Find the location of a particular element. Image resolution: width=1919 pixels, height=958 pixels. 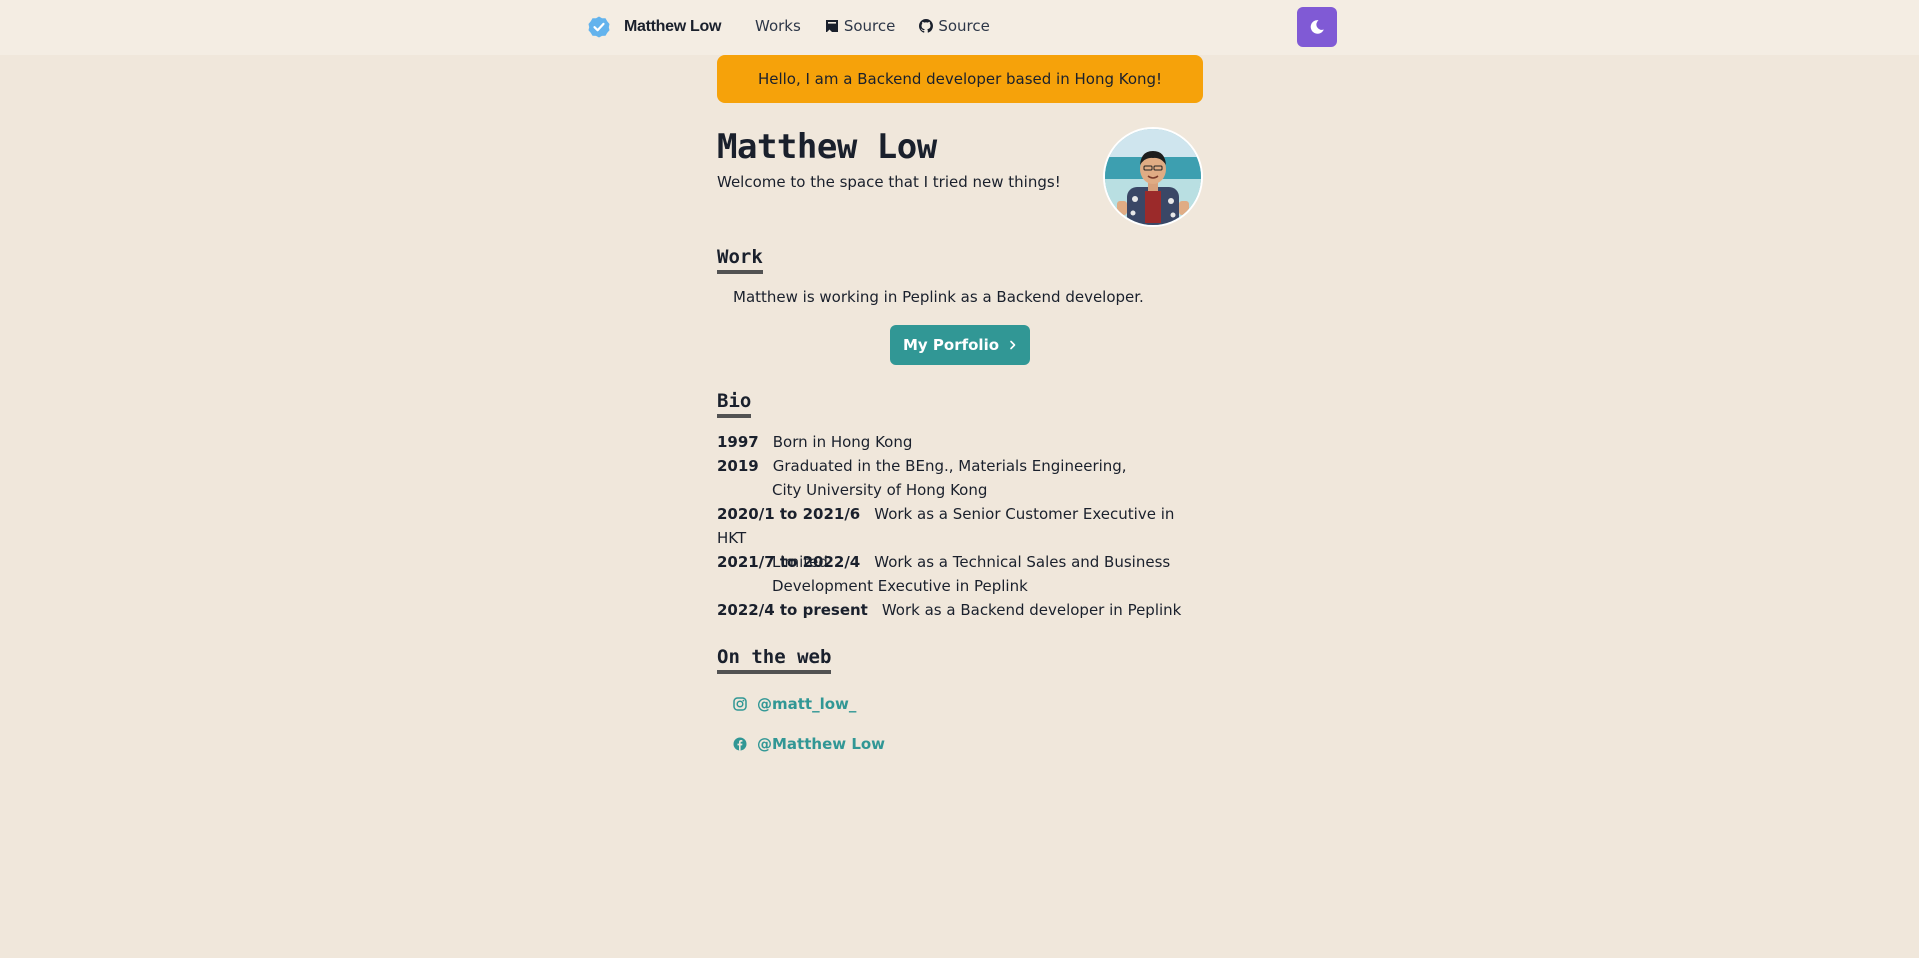

nav-link-works-label: Works is located at coordinates (778, 26).